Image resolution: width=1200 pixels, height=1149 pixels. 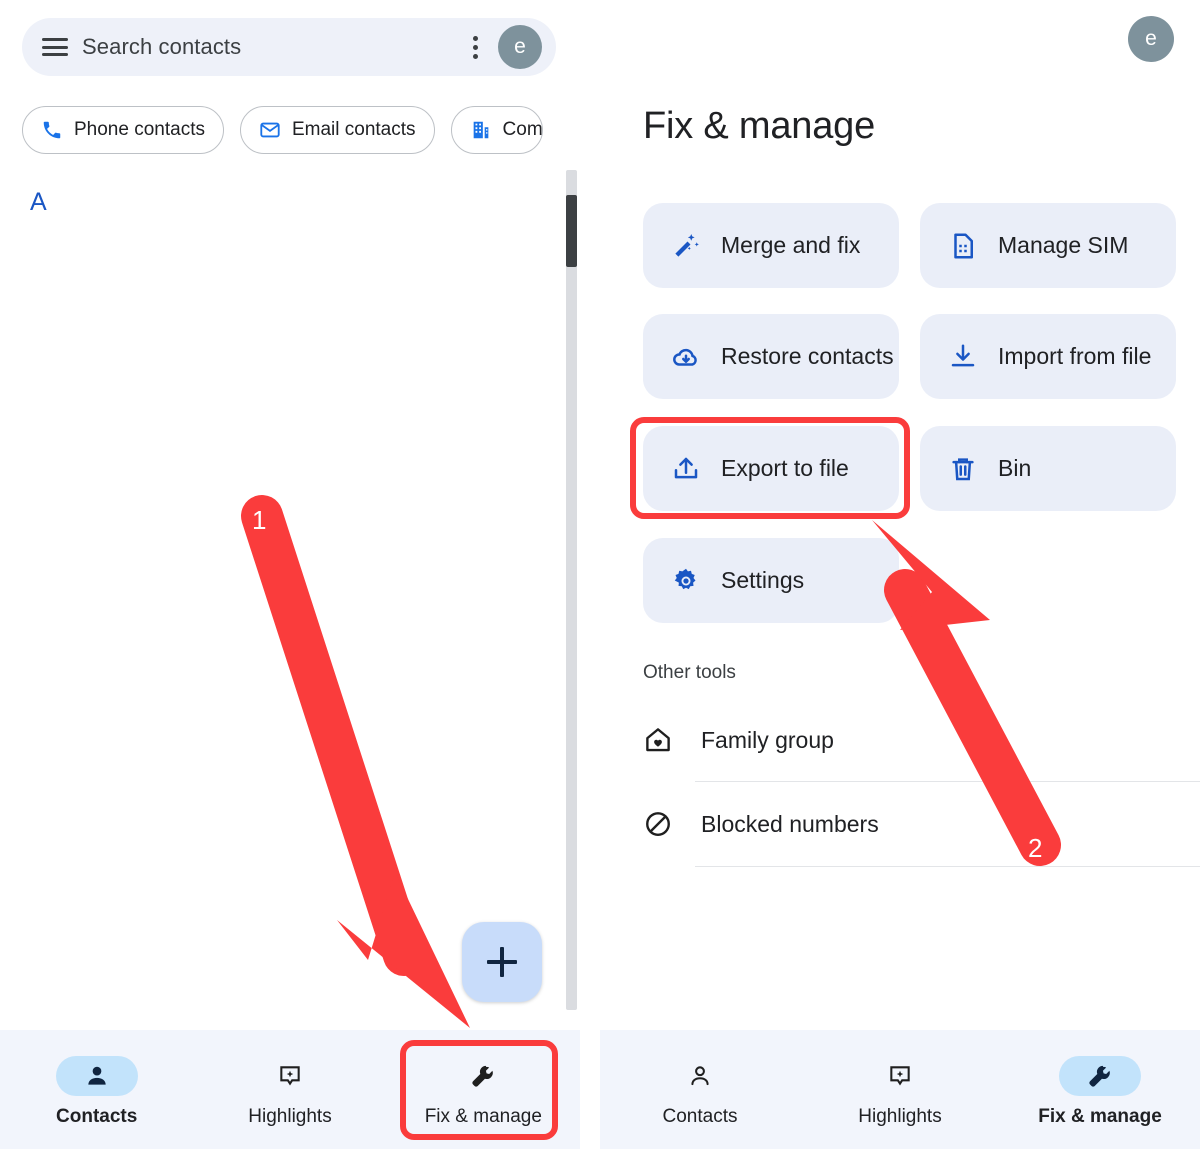 What do you see at coordinates (963, 355) in the screenshot?
I see `download-icon` at bounding box center [963, 355].